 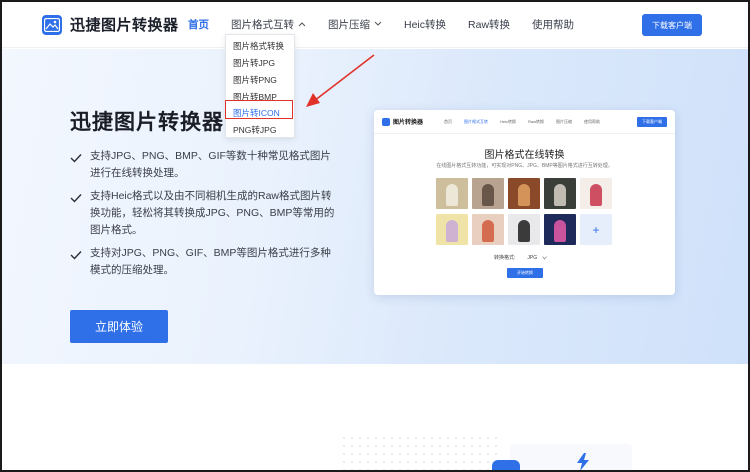 I want to click on main-nav: 首页 图片格式互转 图片压缩 Heic转换 Raw转换 使用帮助, so click(x=381, y=24).